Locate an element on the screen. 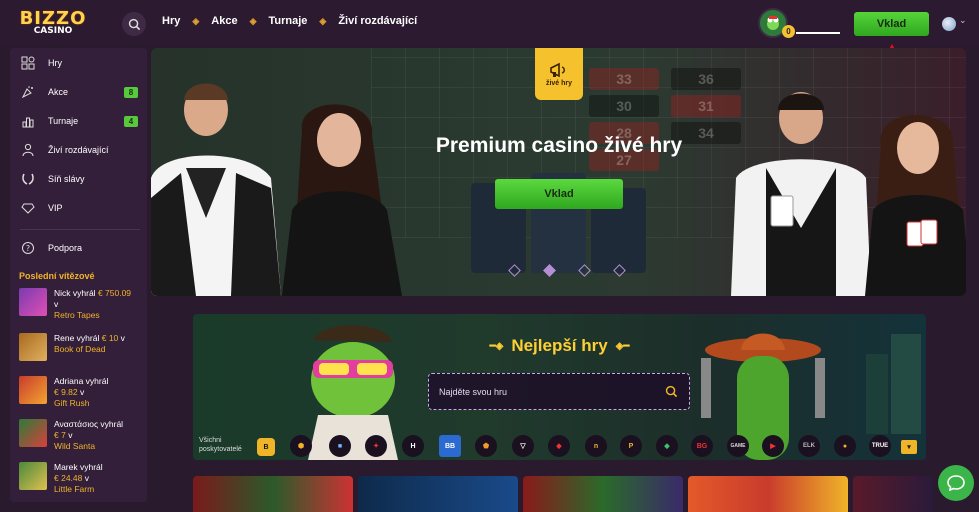 This screenshot has width=979, height=512. provider-logo: B is located at coordinates (266, 447).